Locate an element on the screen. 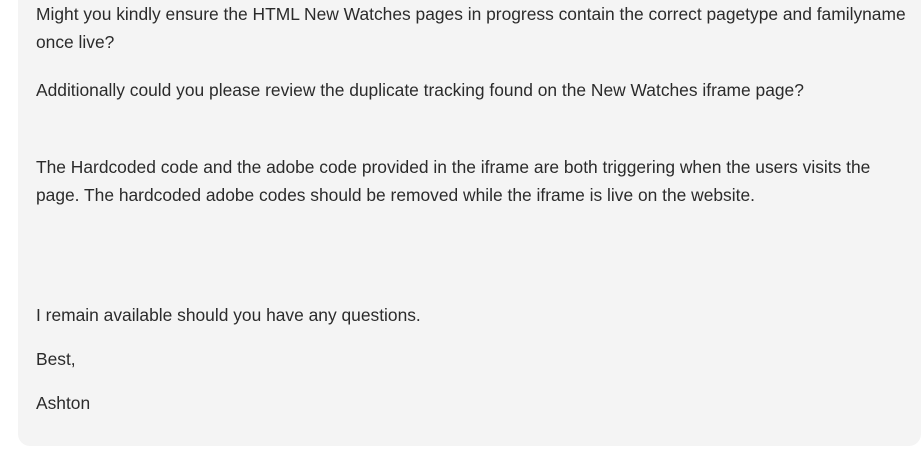 Image resolution: width=924 pixels, height=458 pixels. message-signoff: Best, is located at coordinates (56, 359).